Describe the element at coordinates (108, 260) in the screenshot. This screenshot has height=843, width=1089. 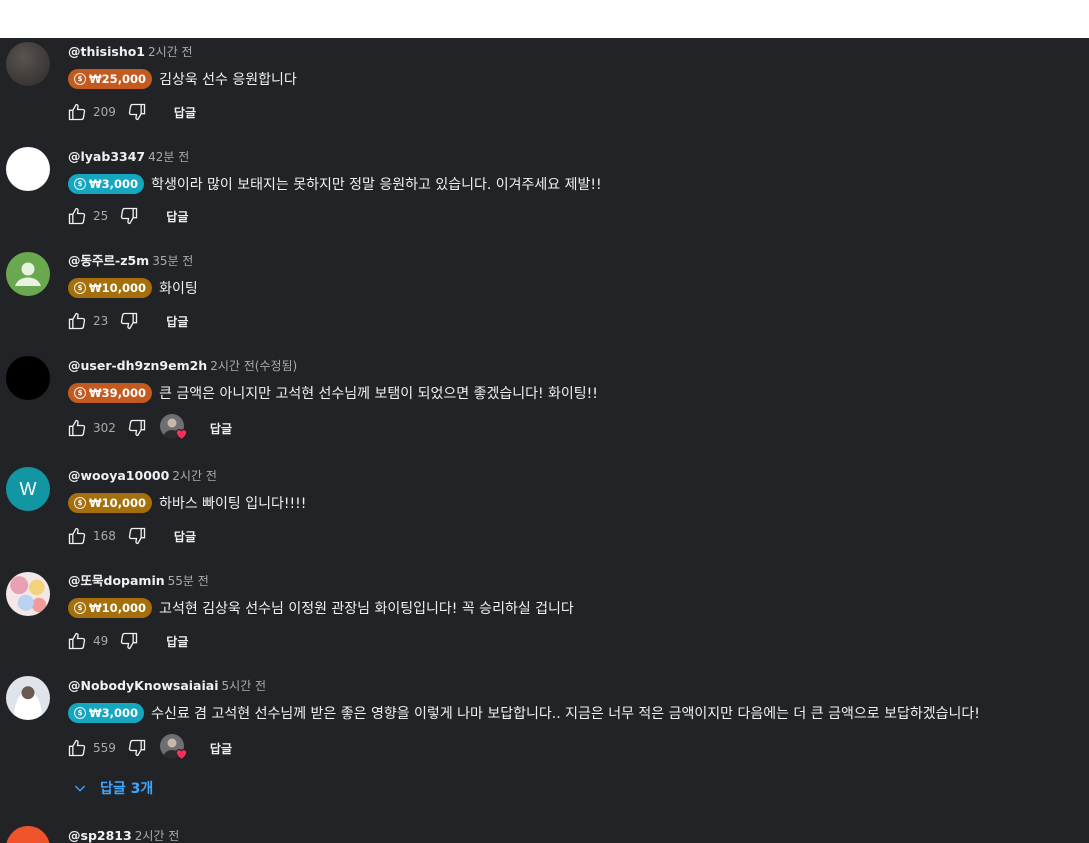
I see `comment-author: @동주르-z5m` at that location.